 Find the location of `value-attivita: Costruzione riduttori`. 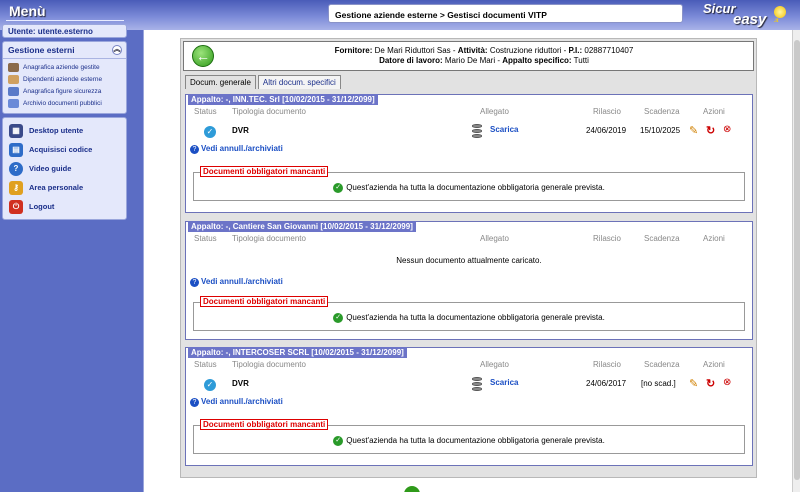

value-attivita: Costruzione riduttori is located at coordinates (525, 50).